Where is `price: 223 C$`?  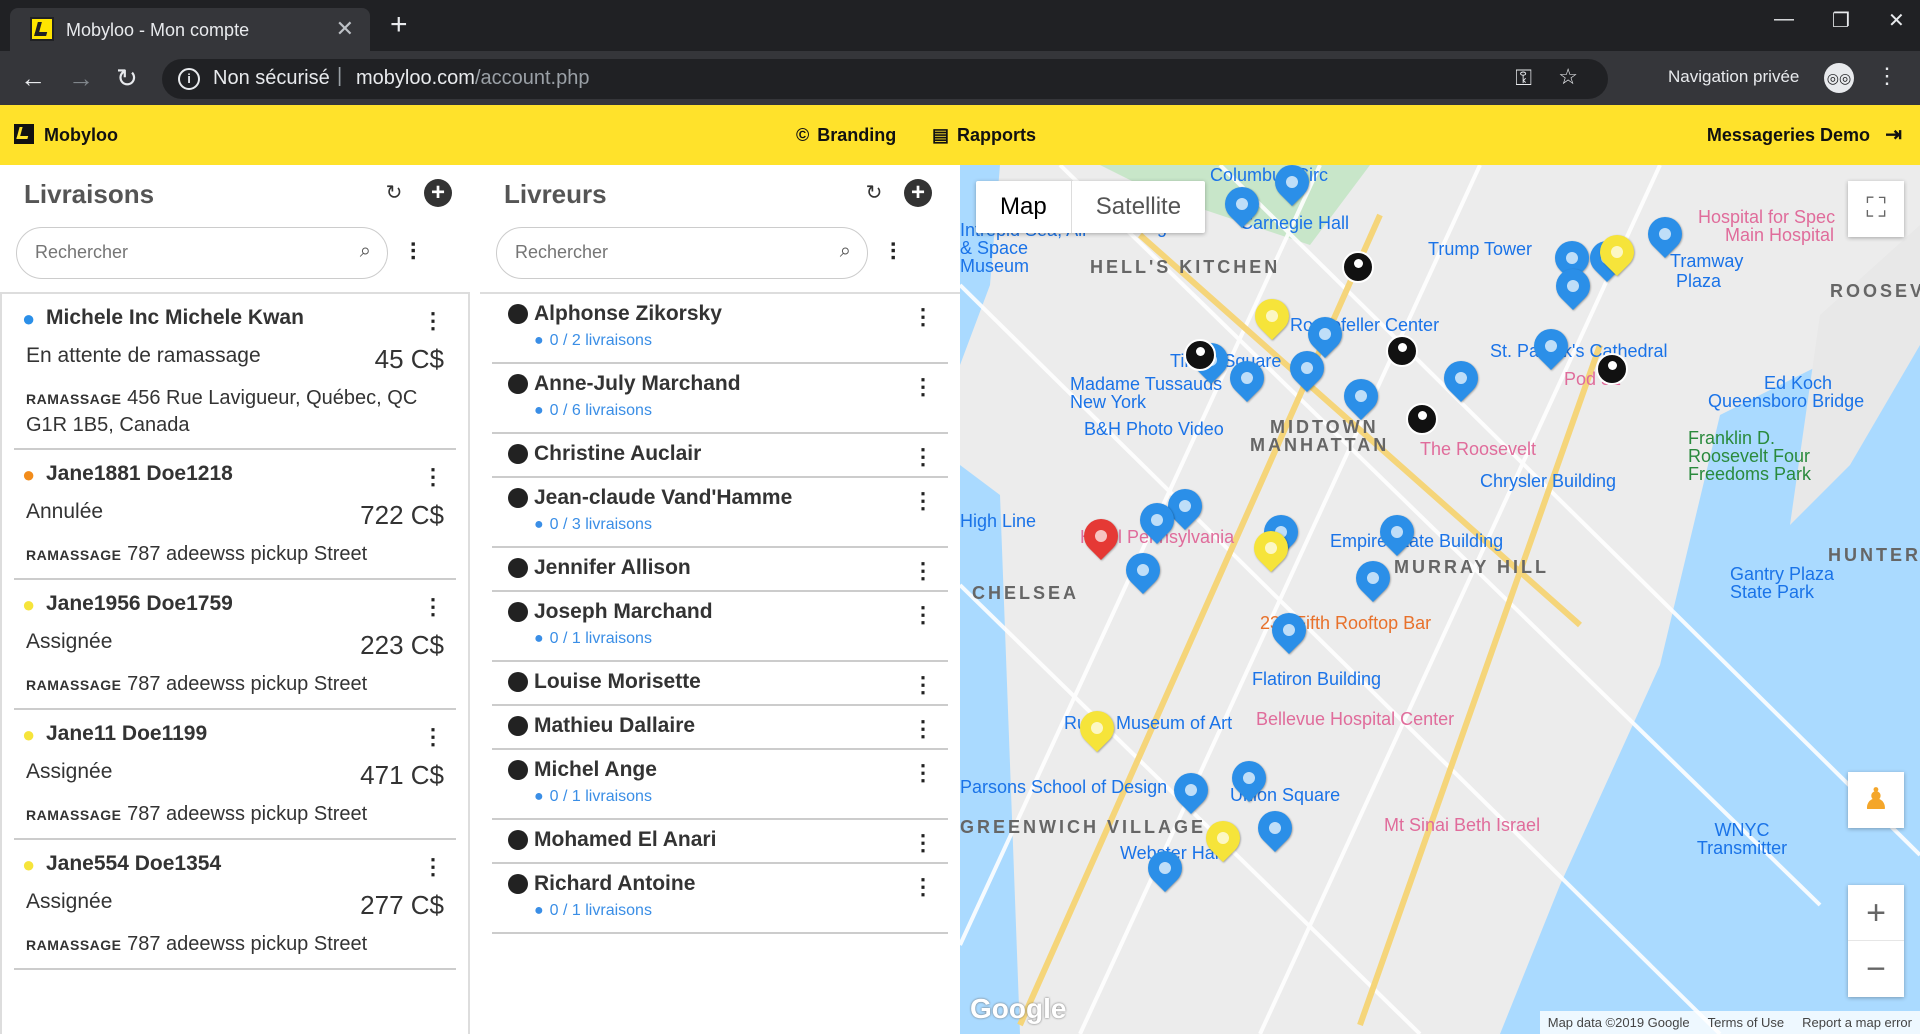
price: 223 C$ is located at coordinates (402, 645).